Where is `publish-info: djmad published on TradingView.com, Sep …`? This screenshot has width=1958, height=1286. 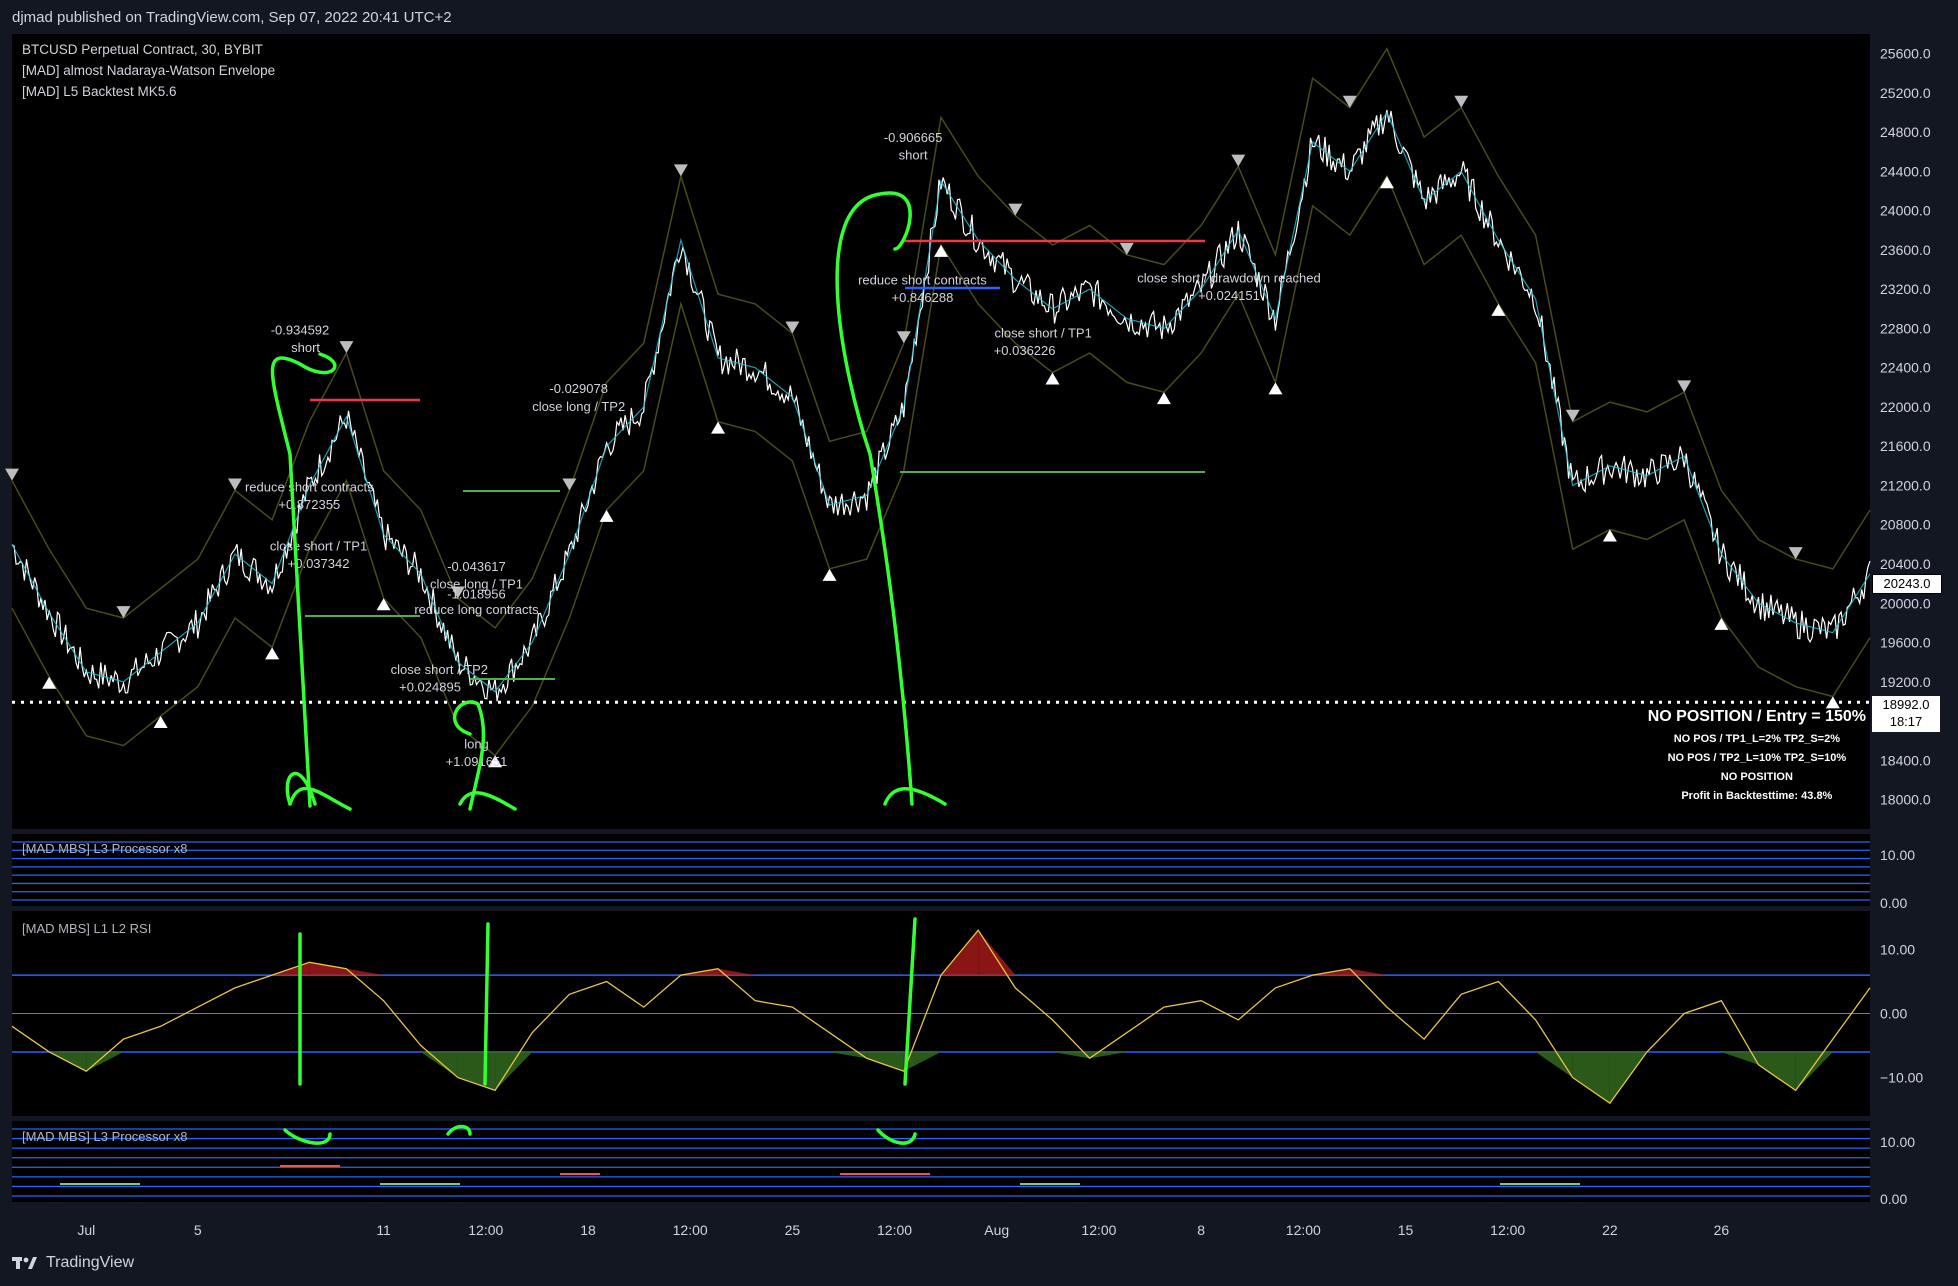
publish-info: djmad published on TradingView.com, Sep … is located at coordinates (232, 17).